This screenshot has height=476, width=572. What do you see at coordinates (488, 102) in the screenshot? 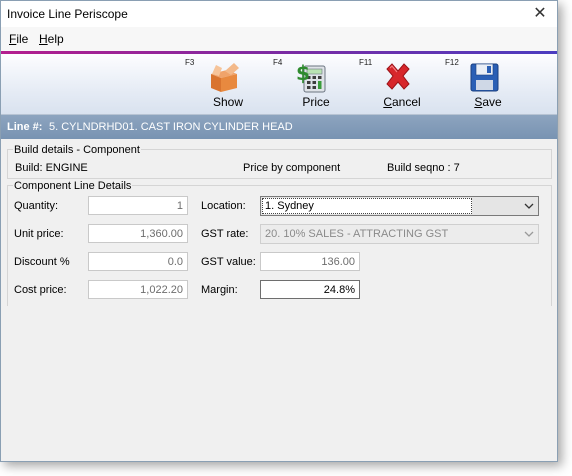
I see `save-label: Save` at bounding box center [488, 102].